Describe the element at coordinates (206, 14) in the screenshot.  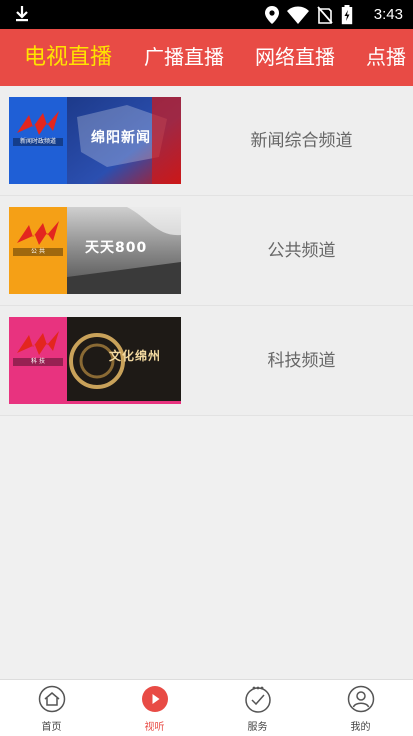
I see `status-bar: 3:43` at that location.